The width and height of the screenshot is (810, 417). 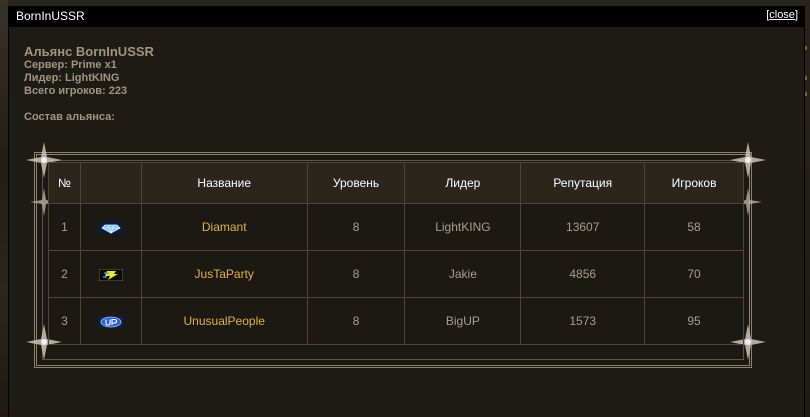 I want to click on header-emblem, so click(x=110, y=183).